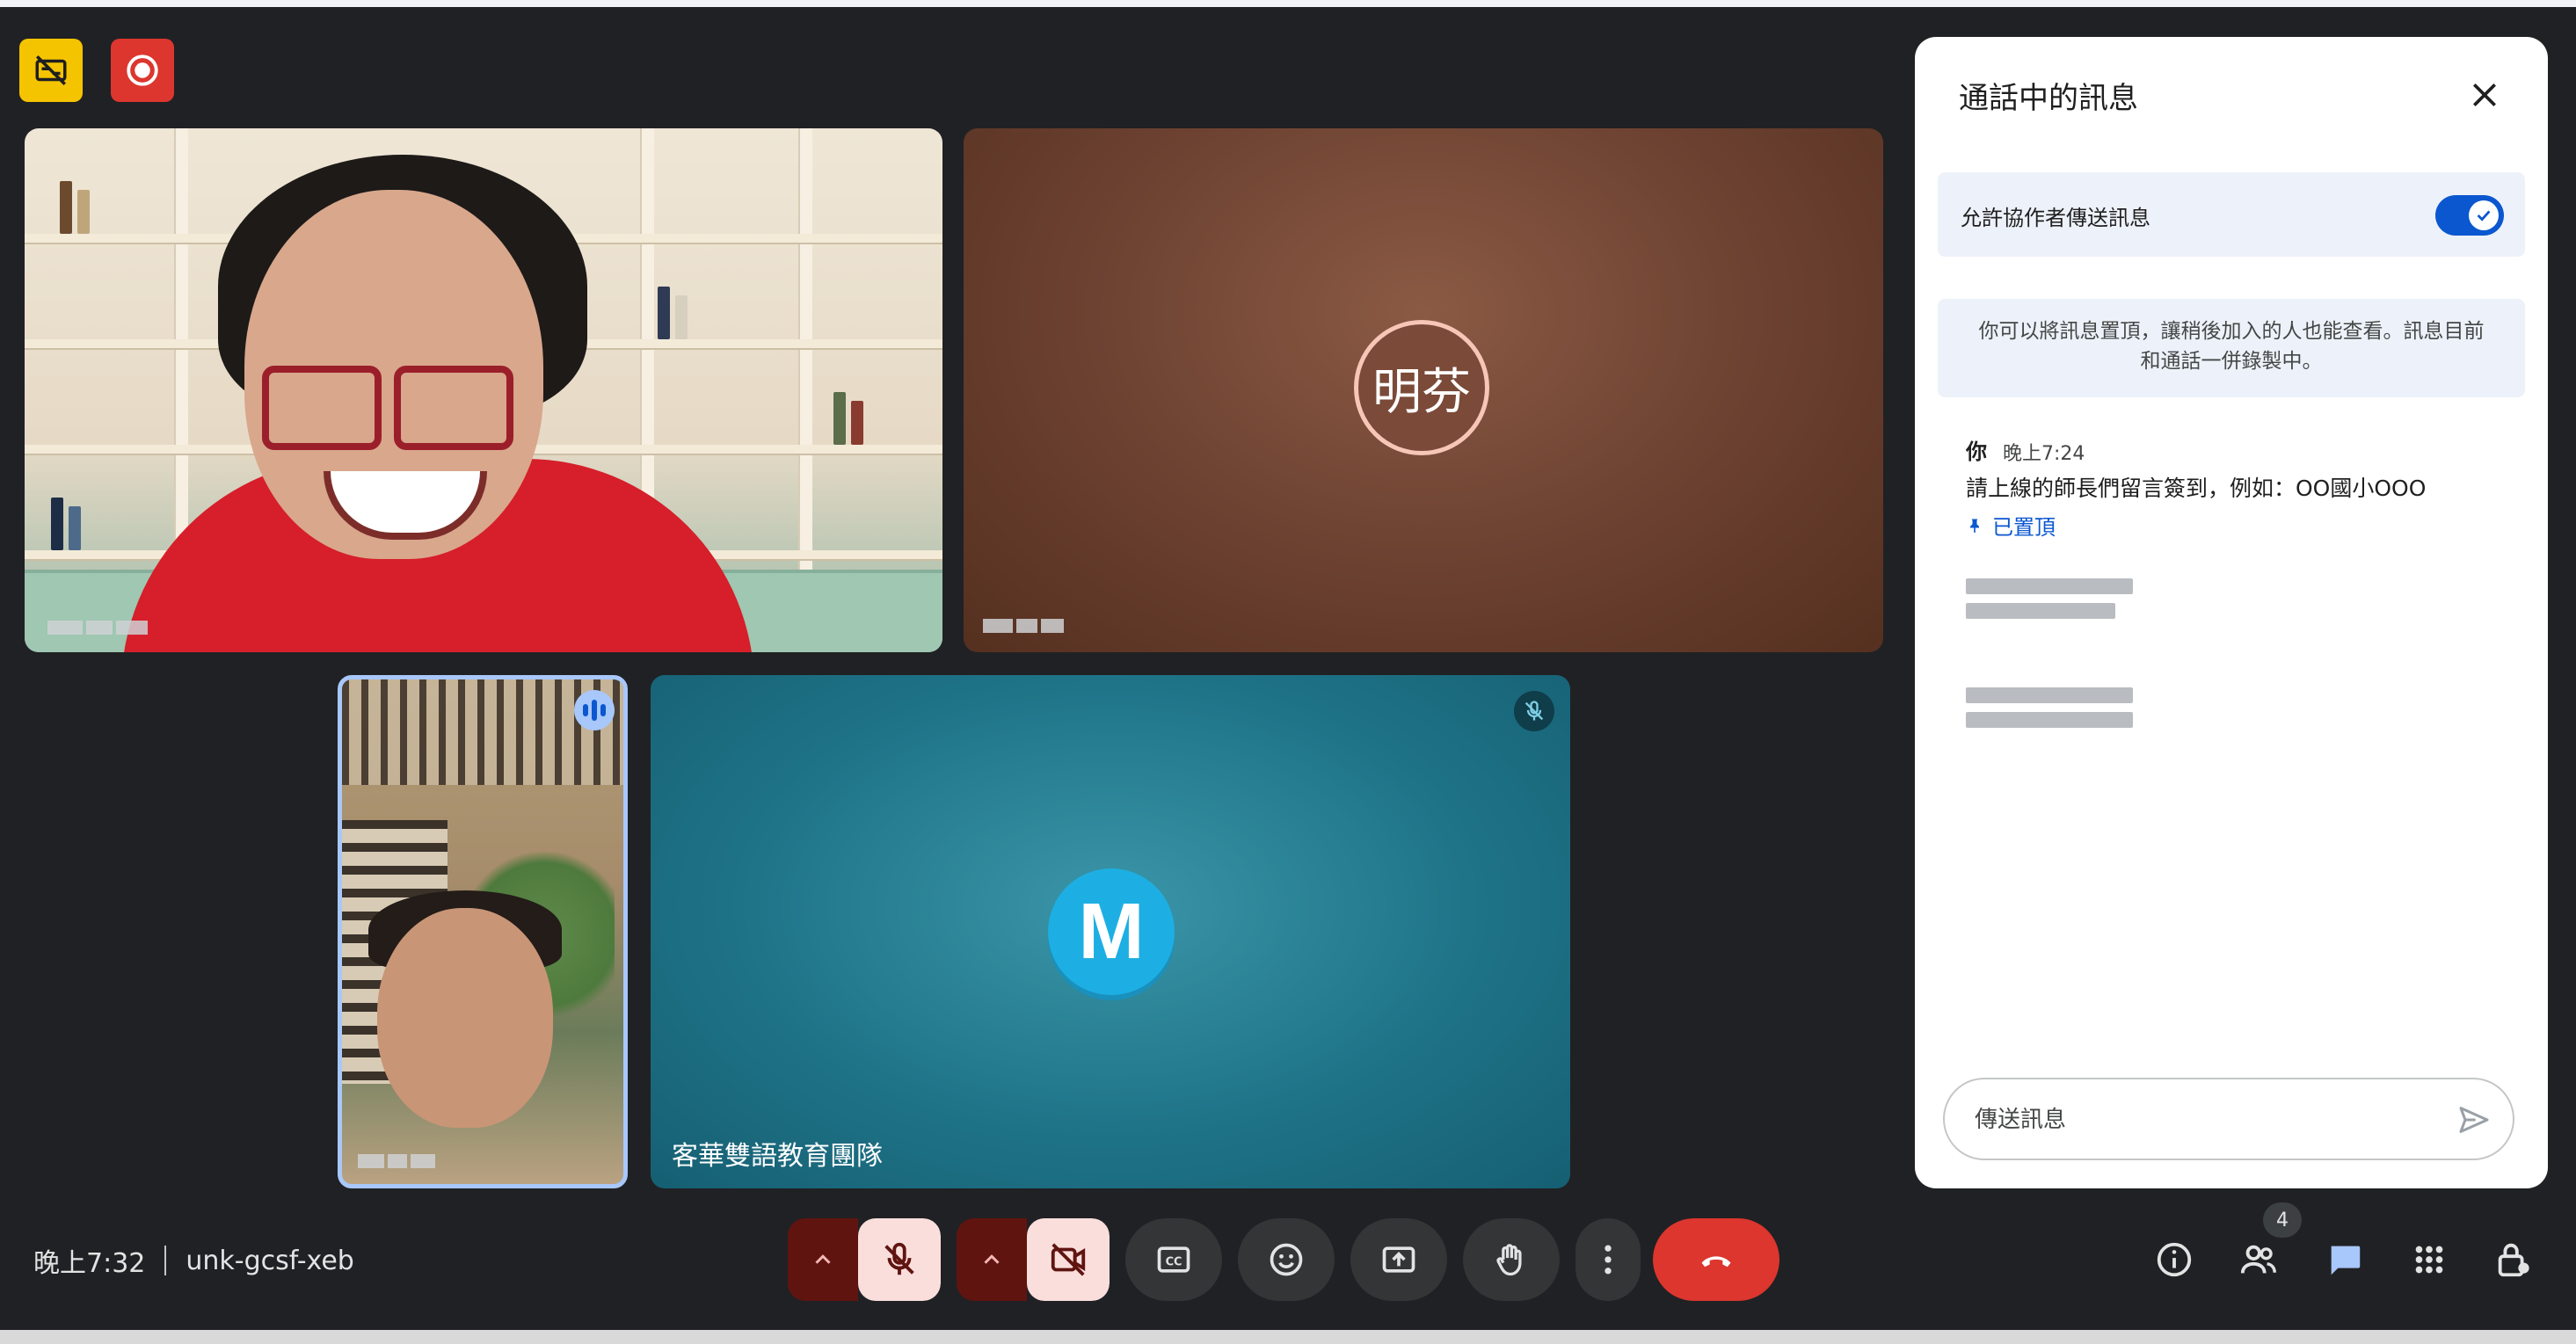  Describe the element at coordinates (2196, 487) in the screenshot. I see `message-text: 請上線的師長們留言簽到，例如：OO國小OOO` at that location.